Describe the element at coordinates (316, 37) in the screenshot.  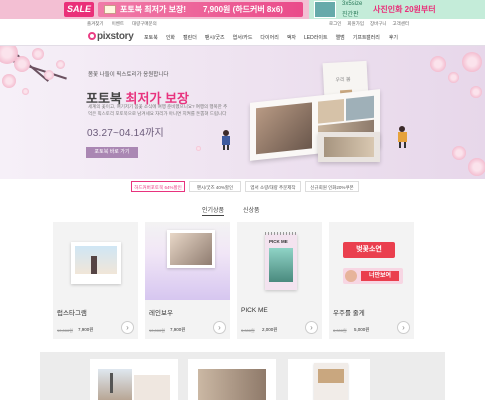
I see `nav-led-light: LED라이트` at that location.